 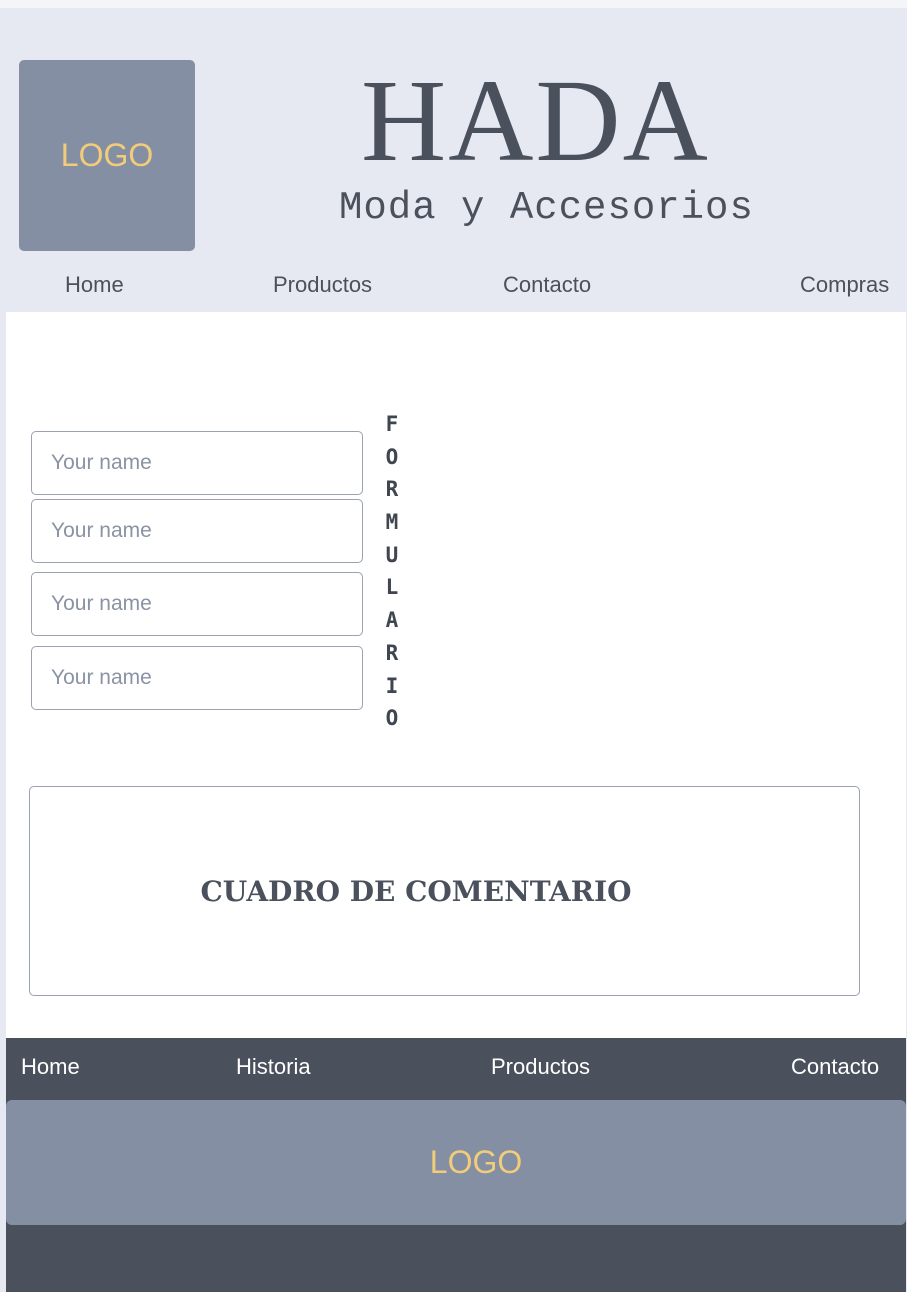 I want to click on nav-link-contacto: Contacto, so click(x=547, y=285).